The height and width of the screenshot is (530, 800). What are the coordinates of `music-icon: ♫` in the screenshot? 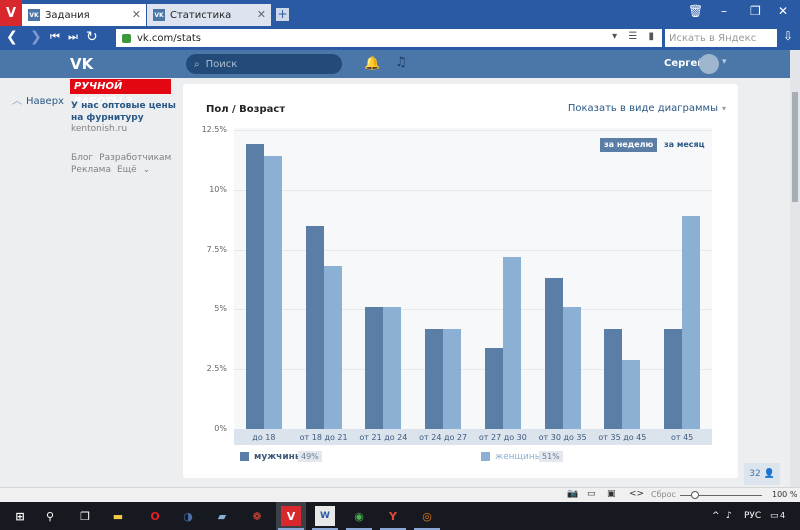 It's located at (401, 62).